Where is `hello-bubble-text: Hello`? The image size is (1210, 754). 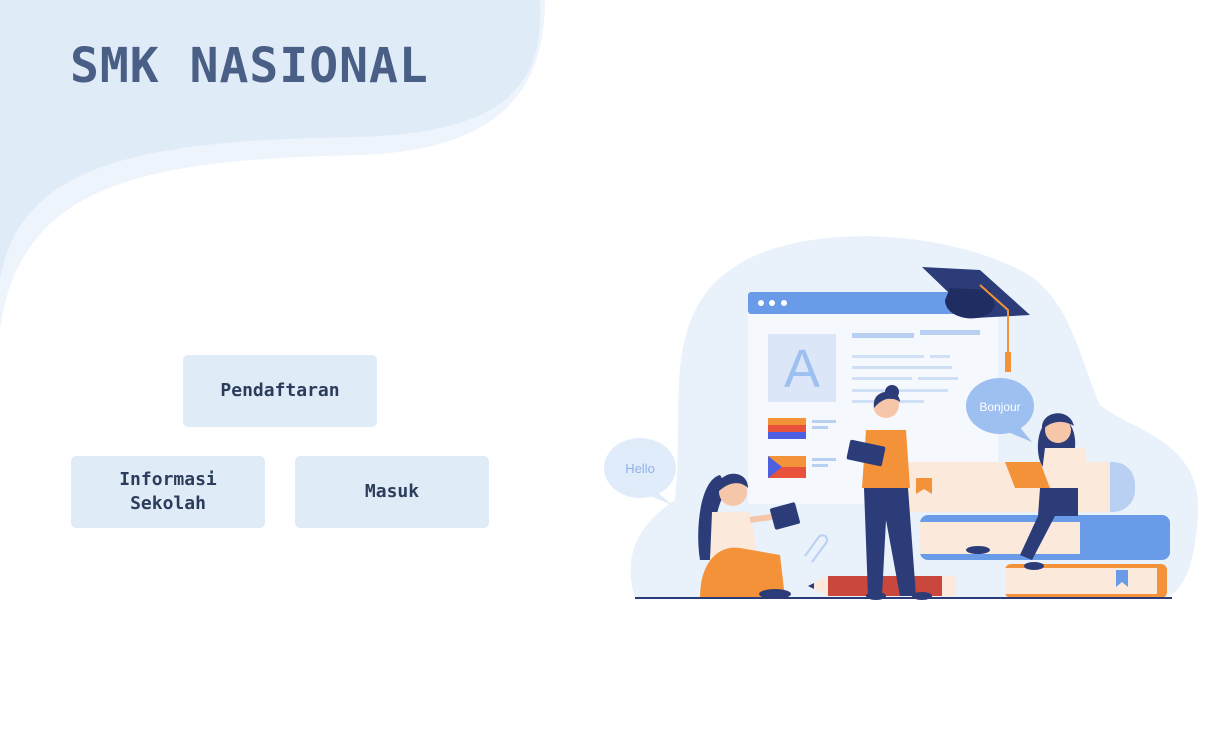 hello-bubble-text: Hello is located at coordinates (640, 468).